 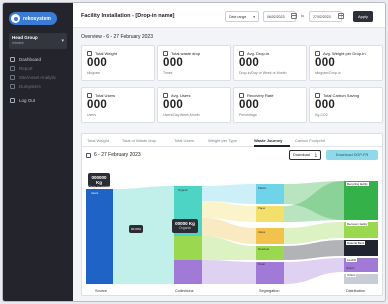 What do you see at coordinates (269, 291) in the screenshot?
I see `stage-label-segregation: Segregation` at bounding box center [269, 291].